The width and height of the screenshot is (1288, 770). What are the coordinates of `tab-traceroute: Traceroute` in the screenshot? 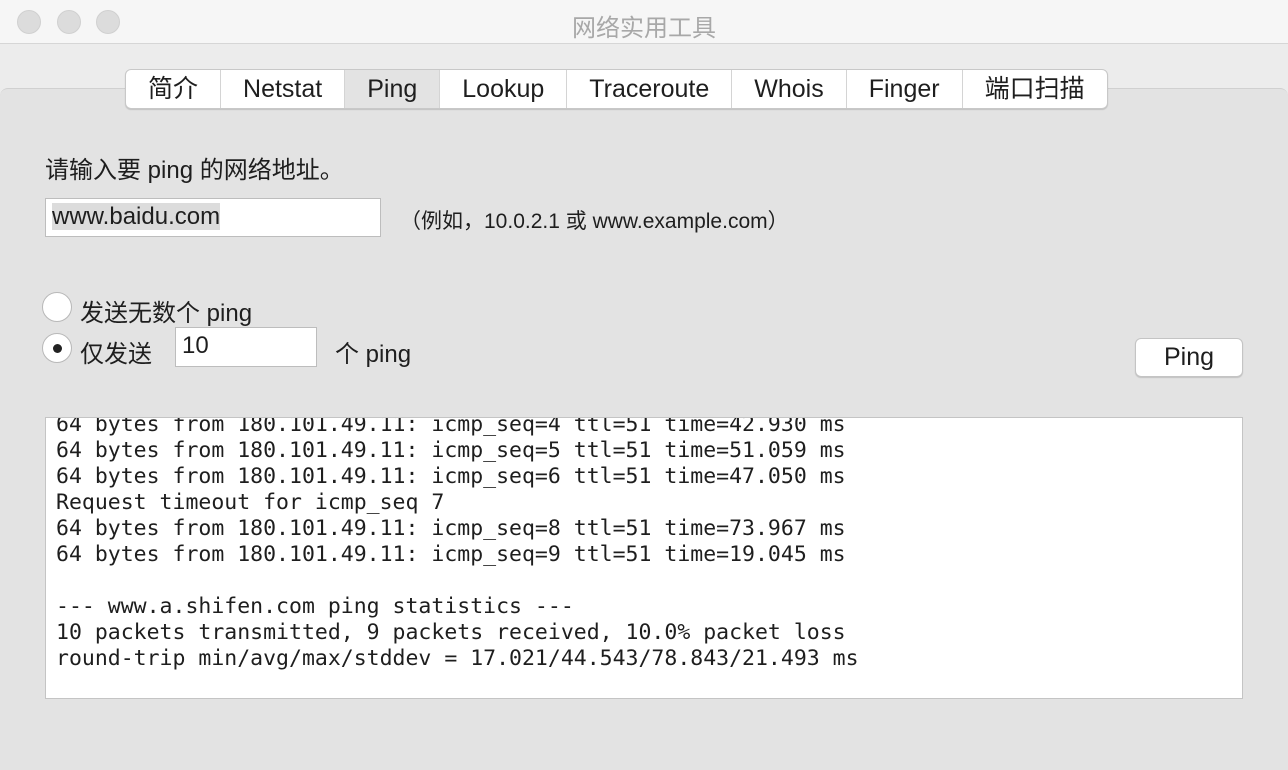 It's located at (650, 89).